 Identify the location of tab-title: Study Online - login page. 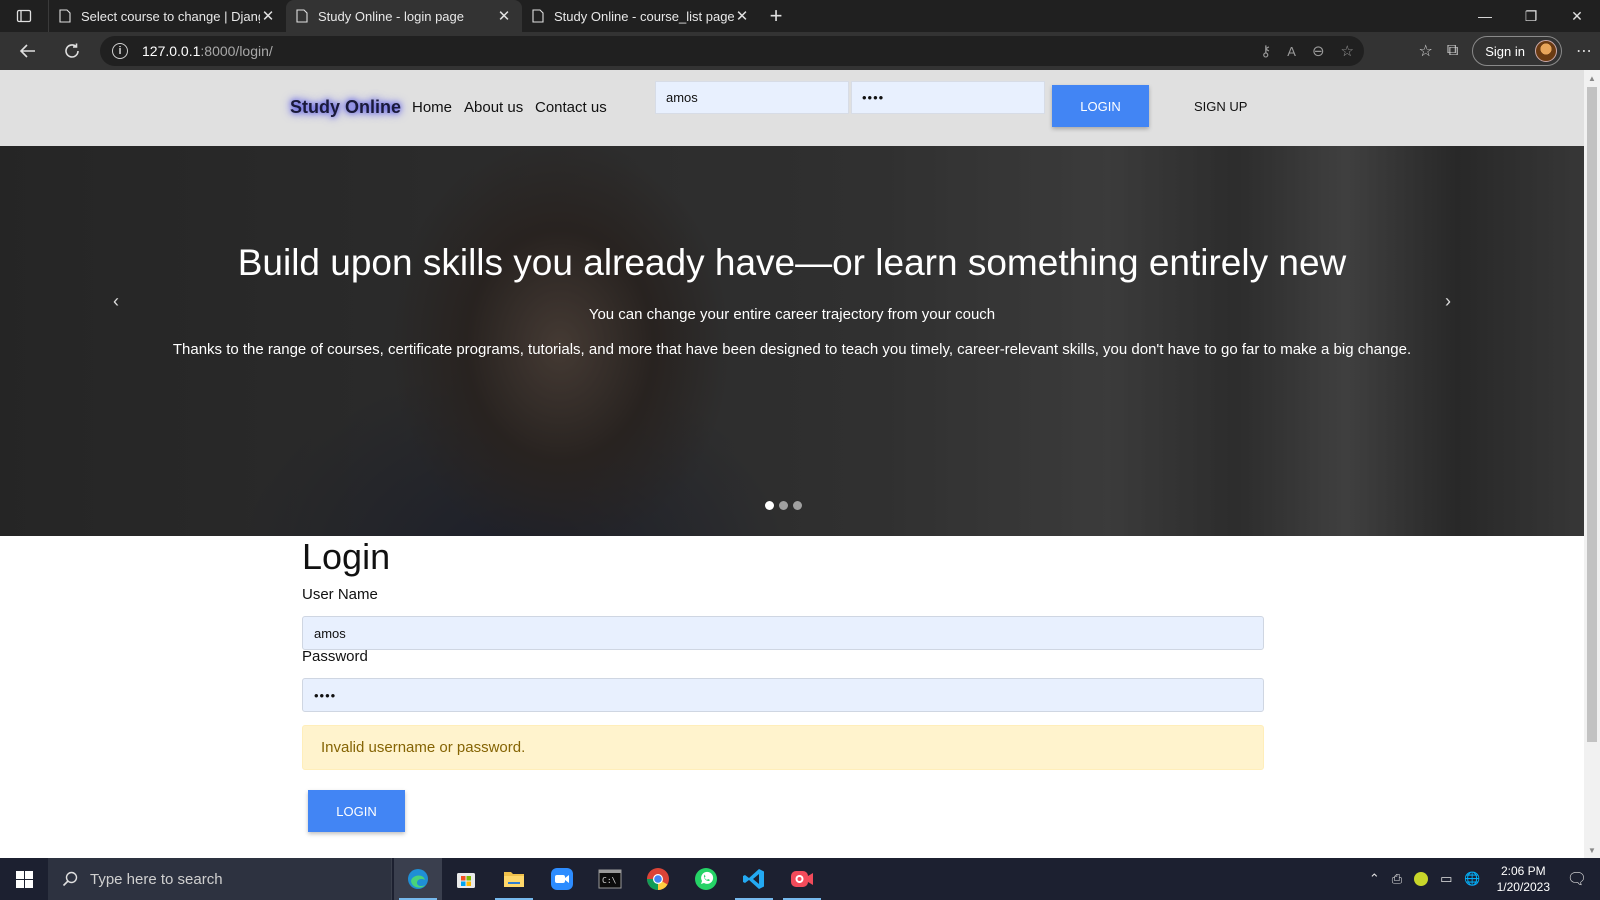
(391, 16).